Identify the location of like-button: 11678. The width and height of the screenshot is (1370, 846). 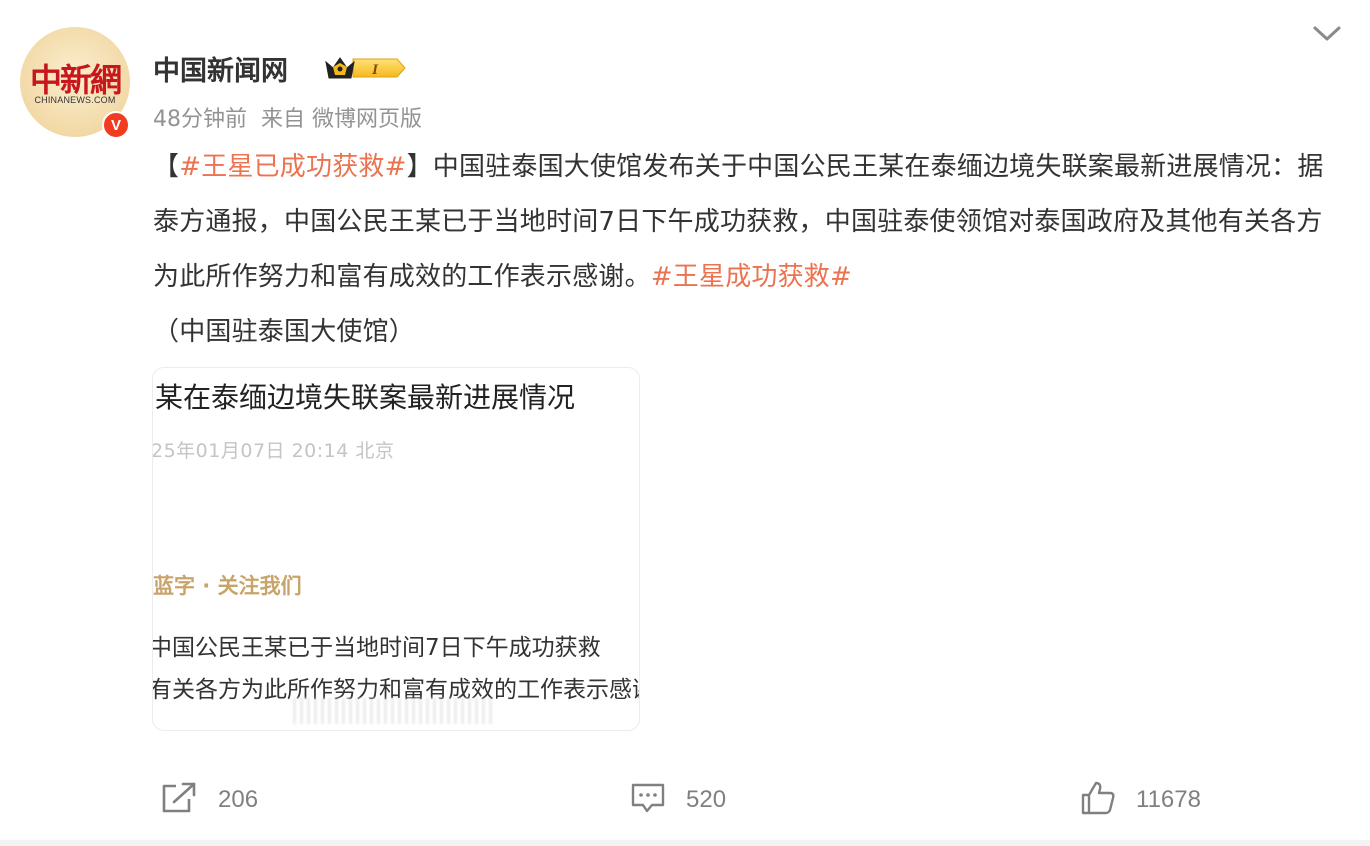
(1140, 800).